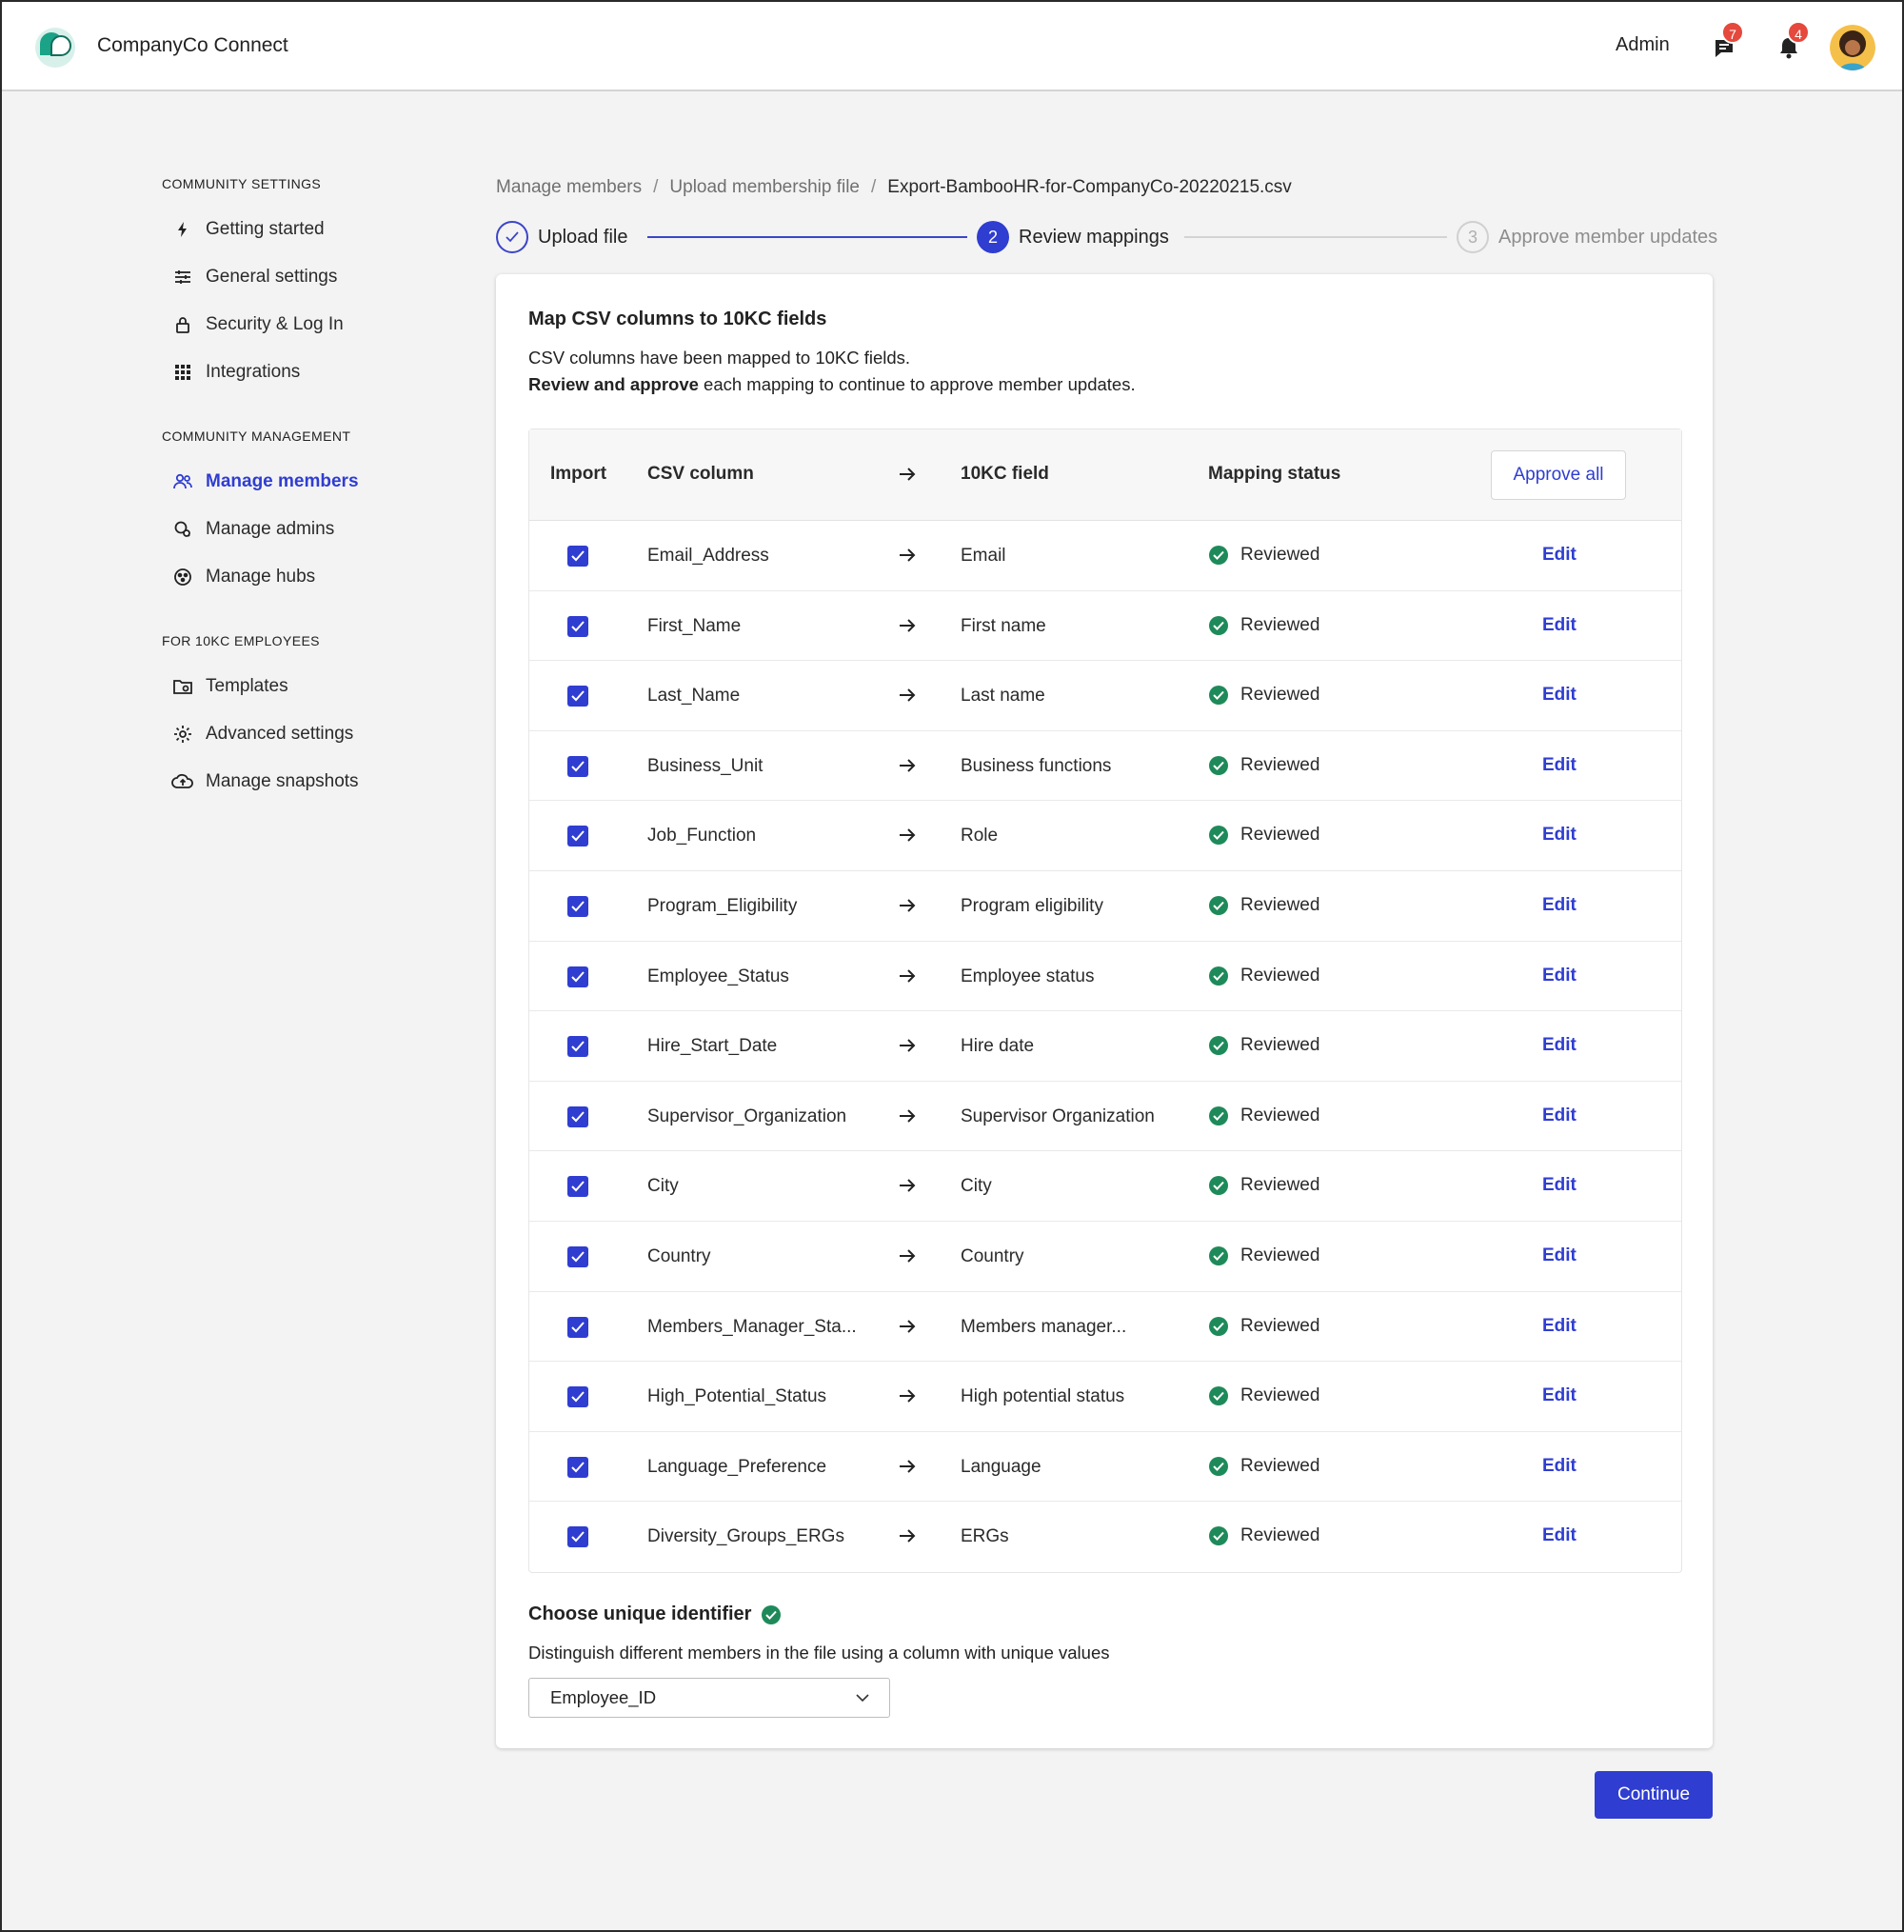 This screenshot has width=1904, height=1932. I want to click on instructions-bold: Review and approve, so click(613, 384).